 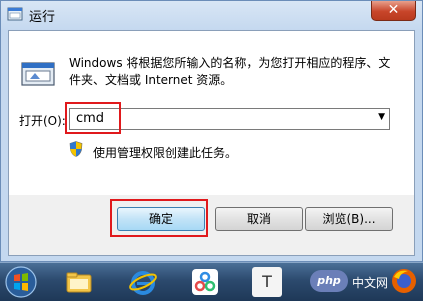 I want to click on command-input: cmd ▼, so click(x=229, y=119).